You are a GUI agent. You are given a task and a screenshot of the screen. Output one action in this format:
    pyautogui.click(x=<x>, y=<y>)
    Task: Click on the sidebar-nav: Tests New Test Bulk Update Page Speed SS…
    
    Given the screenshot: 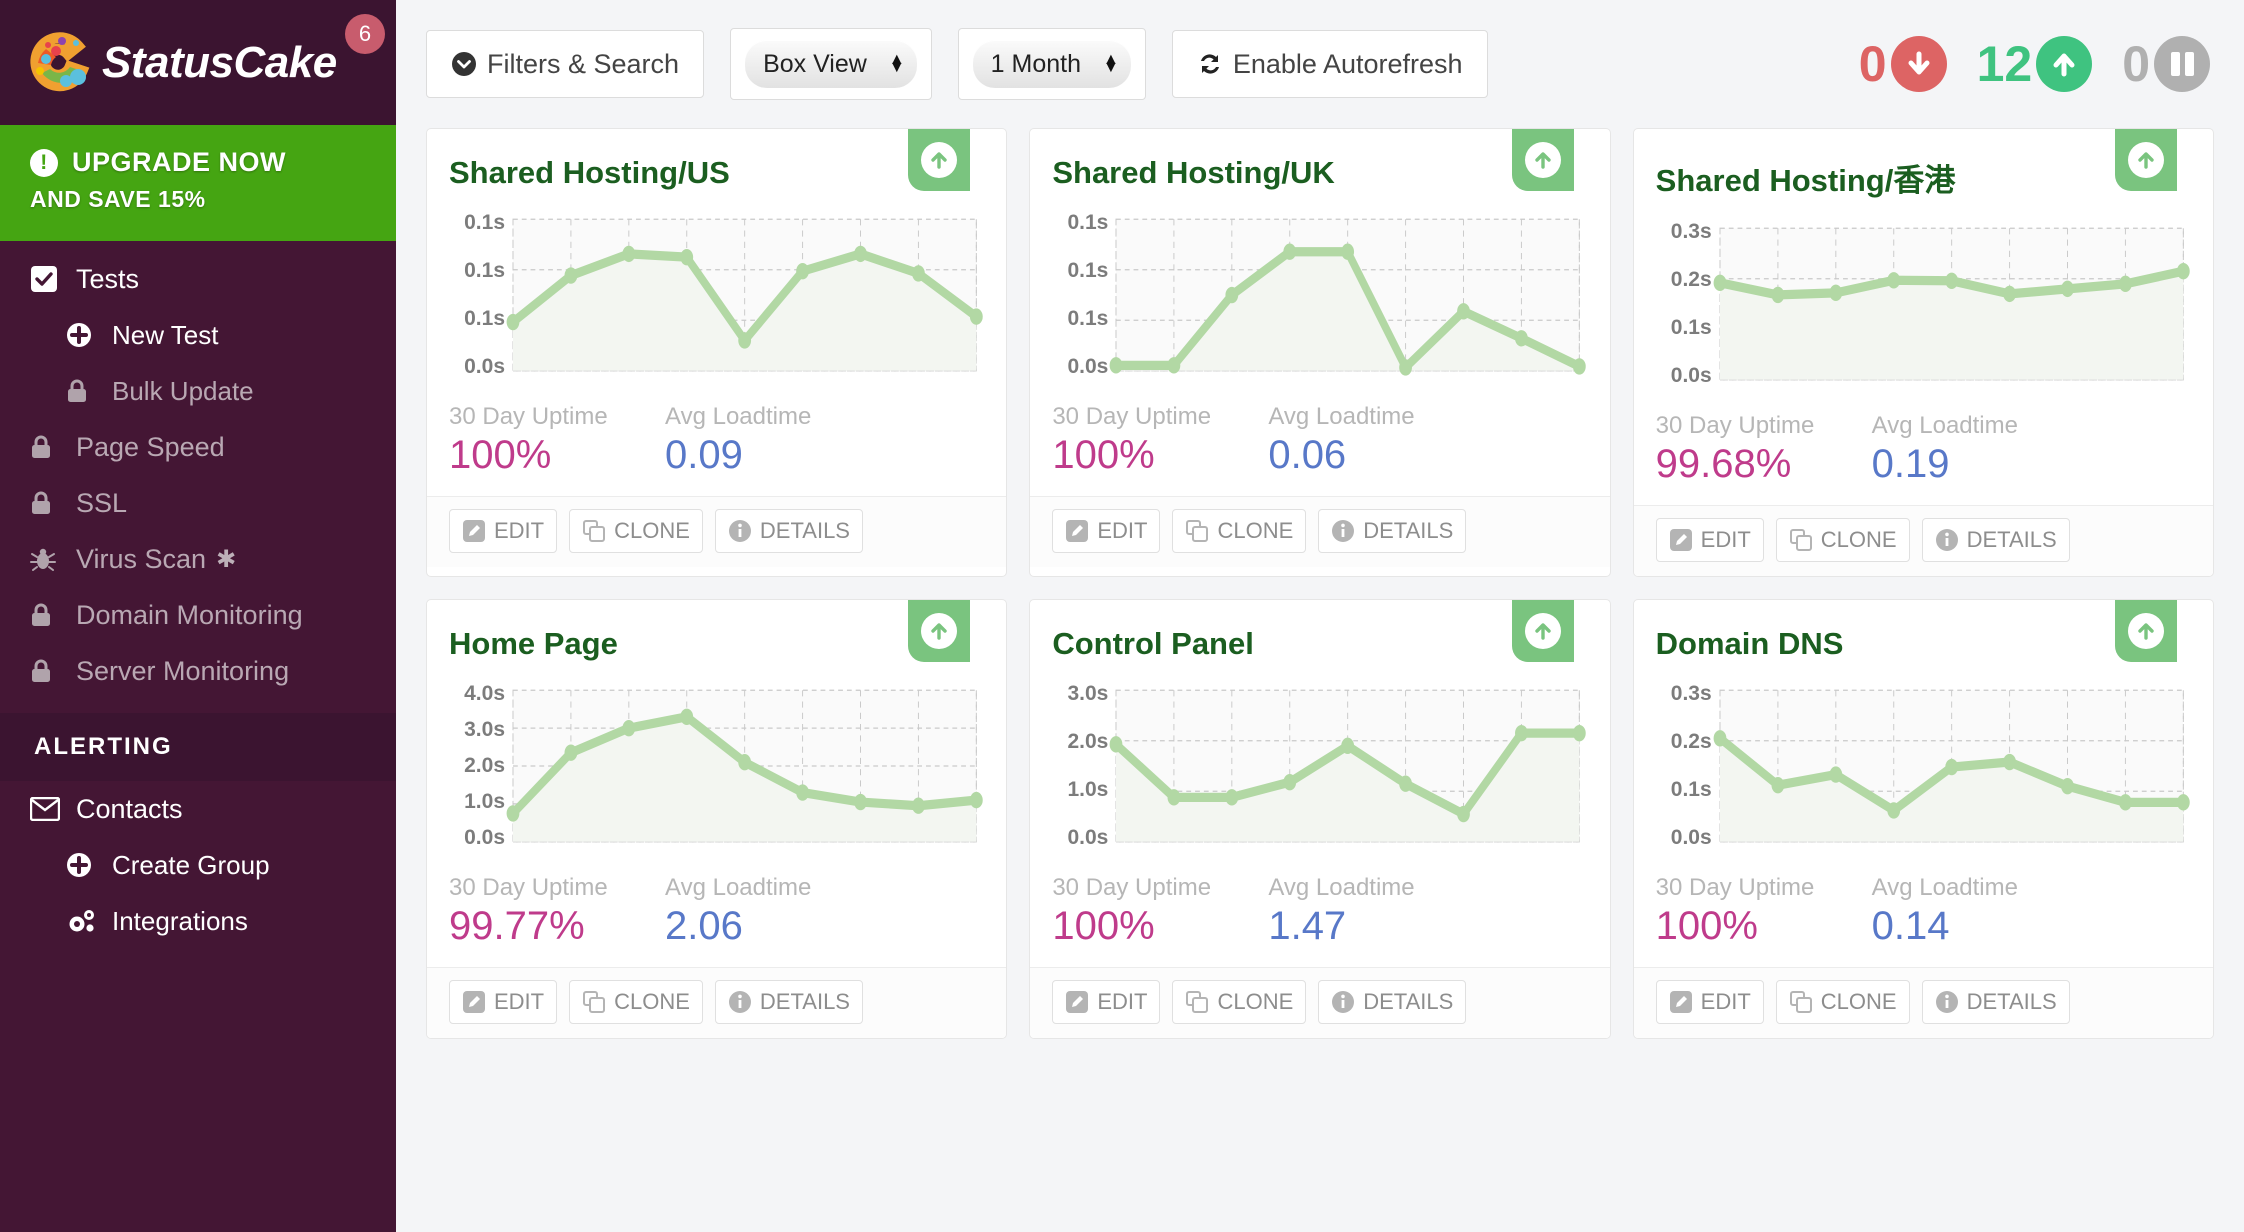 What is the action you would take?
    pyautogui.click(x=198, y=595)
    